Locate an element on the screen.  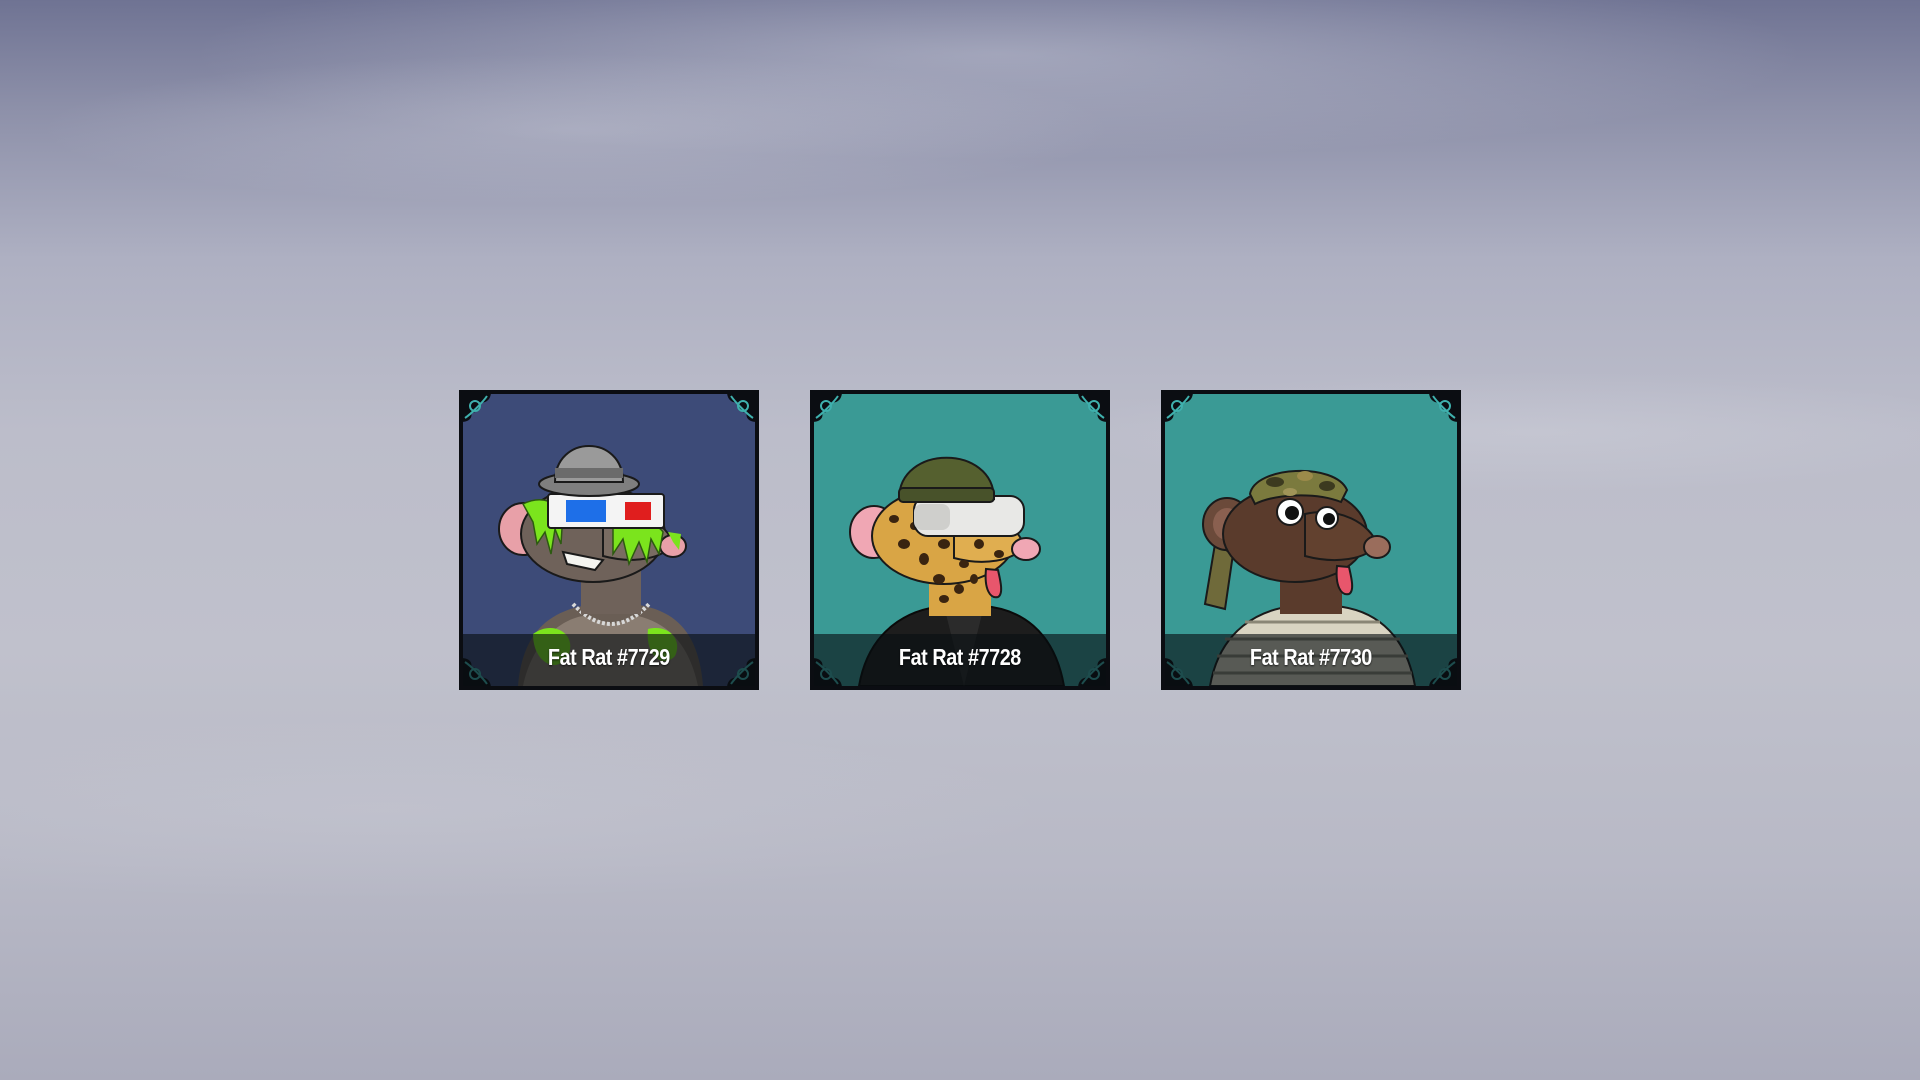
card-title: Fat Rat #7730 is located at coordinates (1311, 656).